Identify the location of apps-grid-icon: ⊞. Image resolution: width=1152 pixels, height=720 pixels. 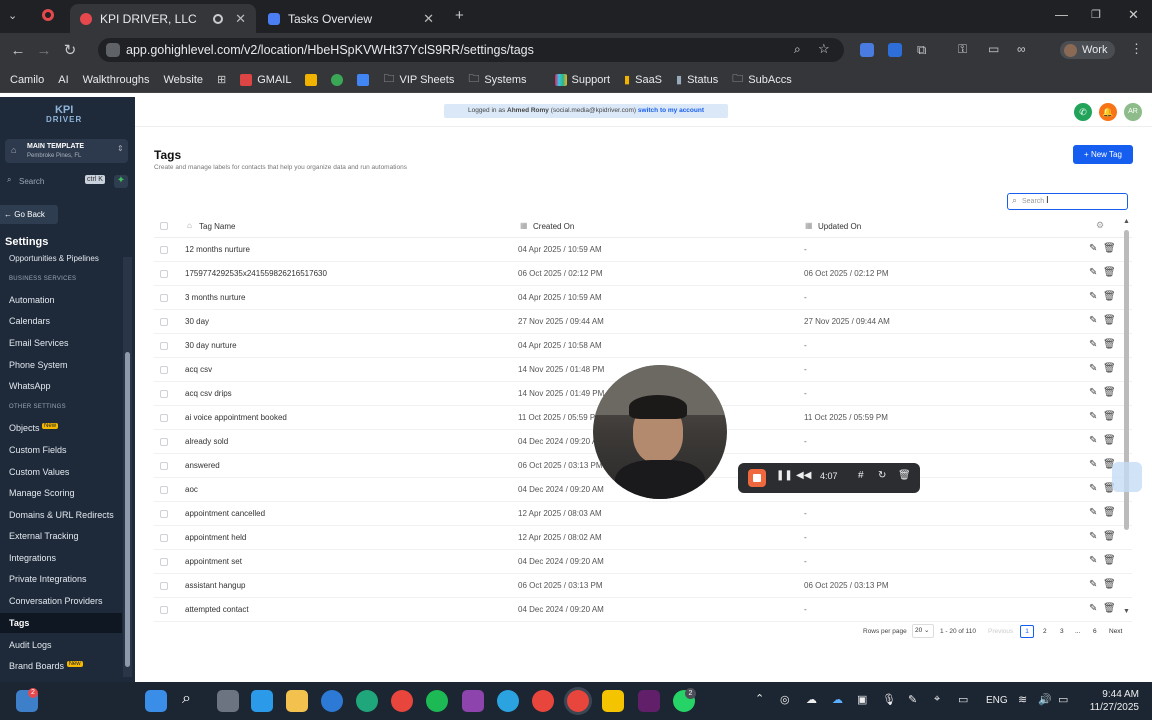
(221, 79).